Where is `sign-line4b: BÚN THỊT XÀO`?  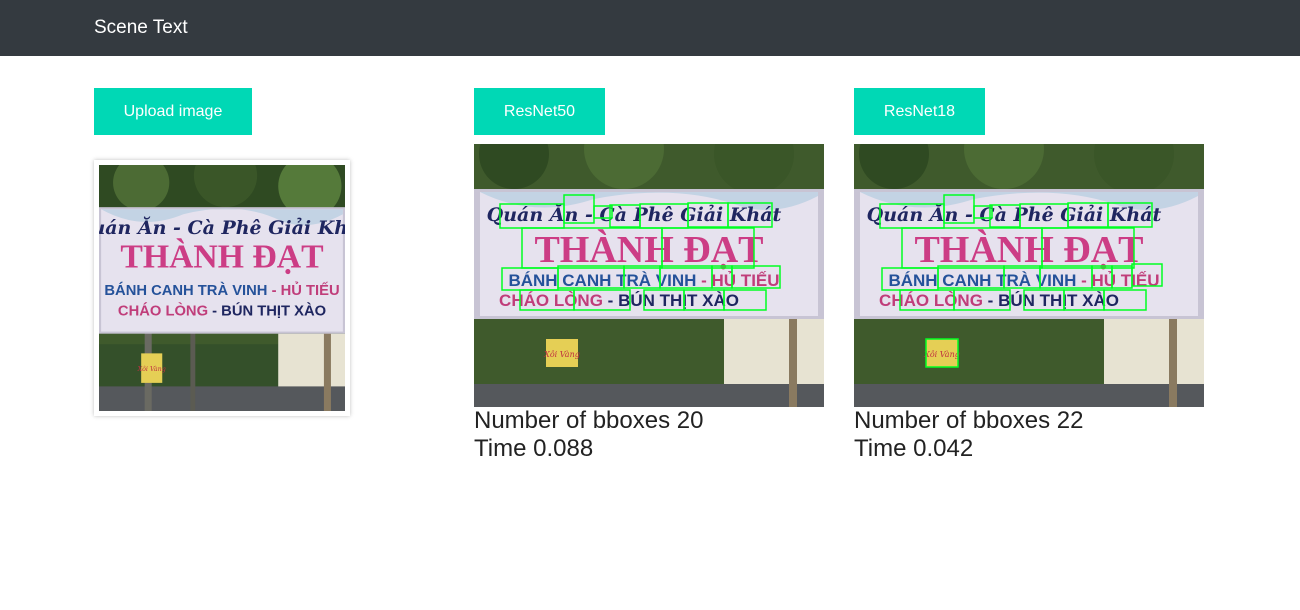
sign-line4b: BÚN THỊT XÀO is located at coordinates (273, 310).